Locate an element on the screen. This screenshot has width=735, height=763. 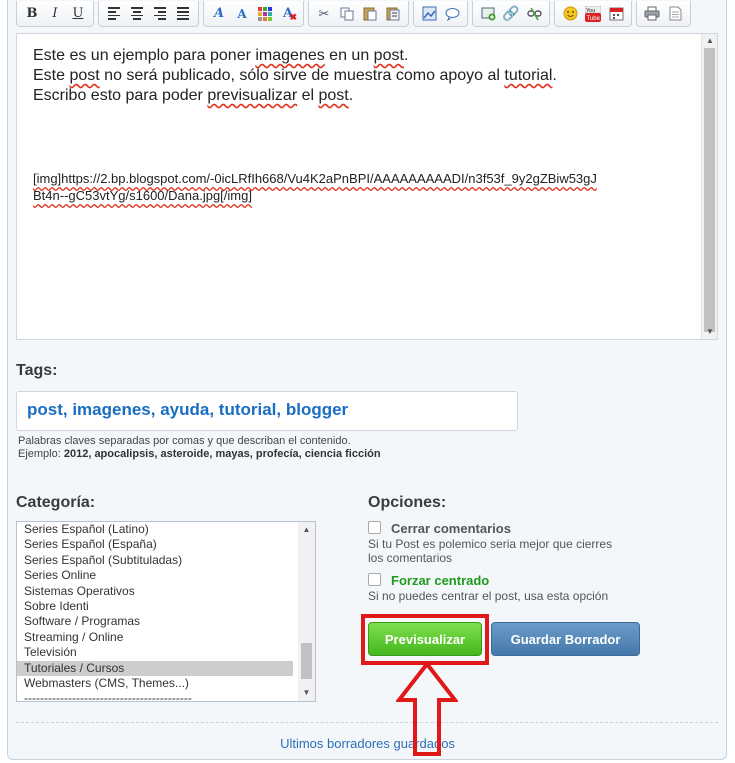
quote-icon is located at coordinates (452, 14).